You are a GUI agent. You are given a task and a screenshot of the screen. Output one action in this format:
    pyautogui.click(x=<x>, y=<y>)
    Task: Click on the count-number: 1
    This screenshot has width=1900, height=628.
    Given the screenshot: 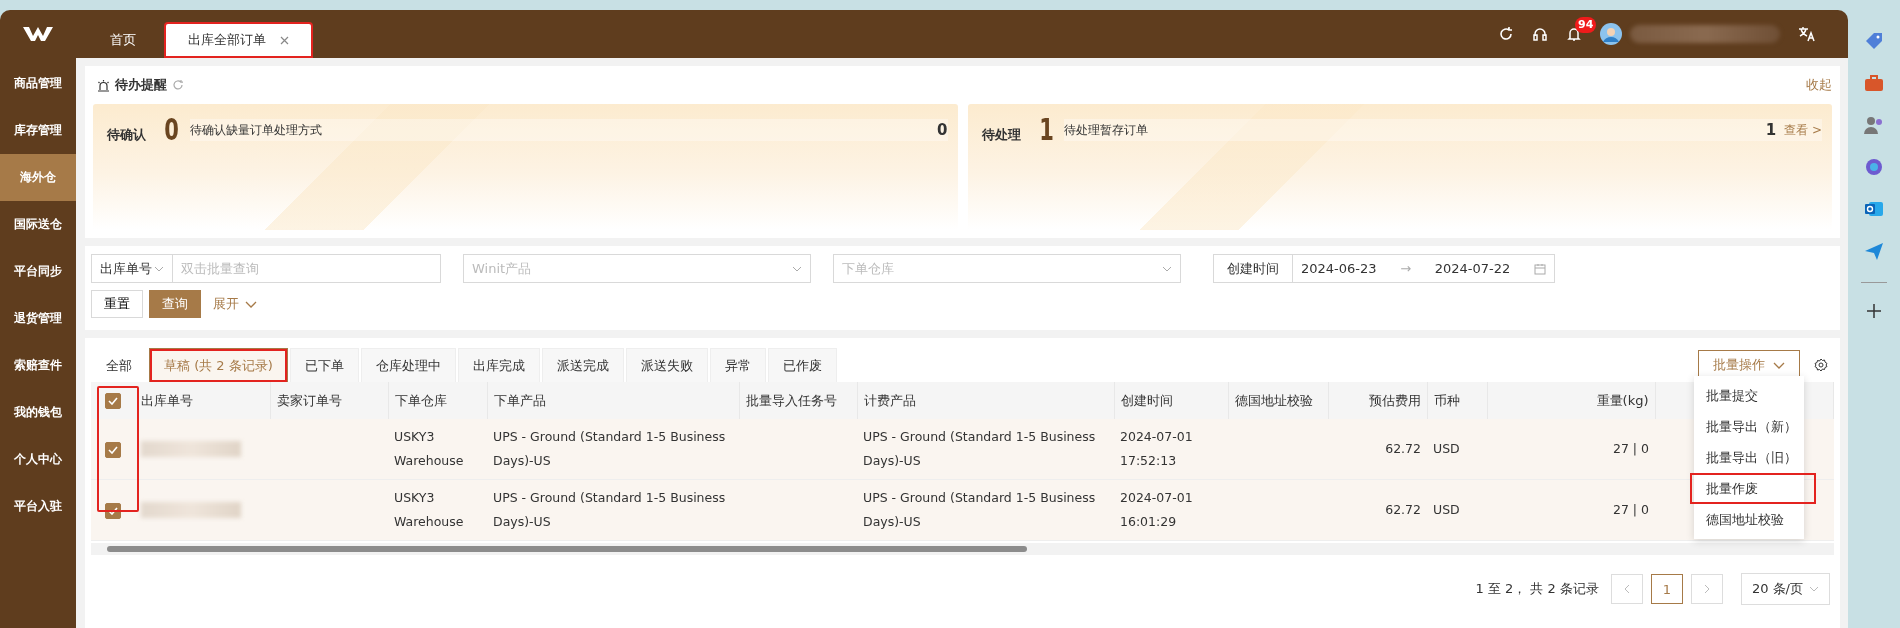 What is the action you would take?
    pyautogui.click(x=1046, y=130)
    